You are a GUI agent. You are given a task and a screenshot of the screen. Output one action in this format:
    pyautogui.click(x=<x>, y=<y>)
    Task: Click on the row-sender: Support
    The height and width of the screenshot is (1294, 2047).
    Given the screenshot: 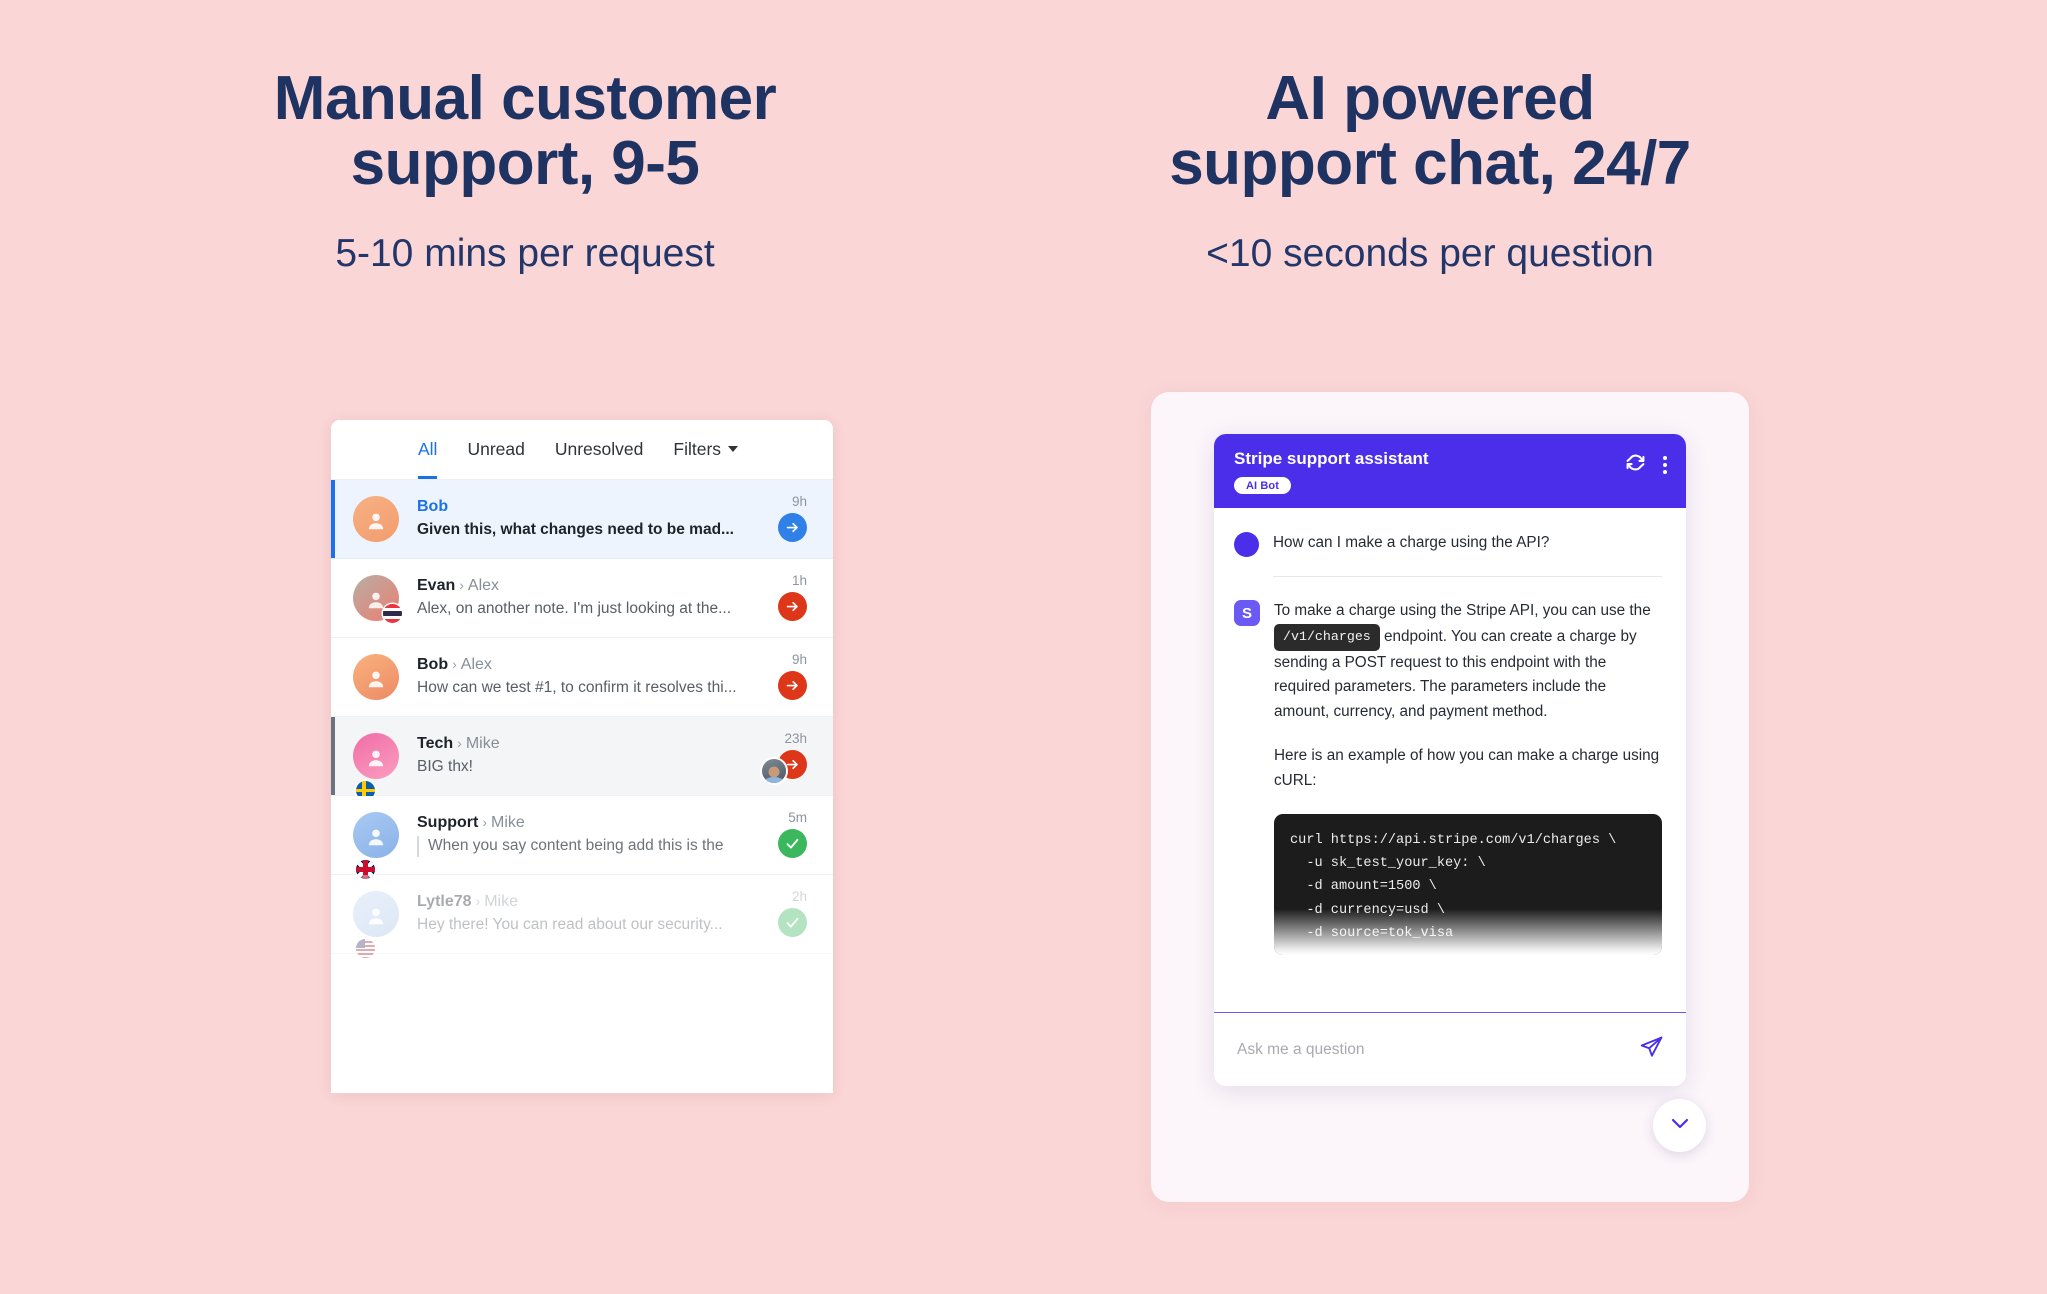 What is the action you would take?
    pyautogui.click(x=448, y=823)
    